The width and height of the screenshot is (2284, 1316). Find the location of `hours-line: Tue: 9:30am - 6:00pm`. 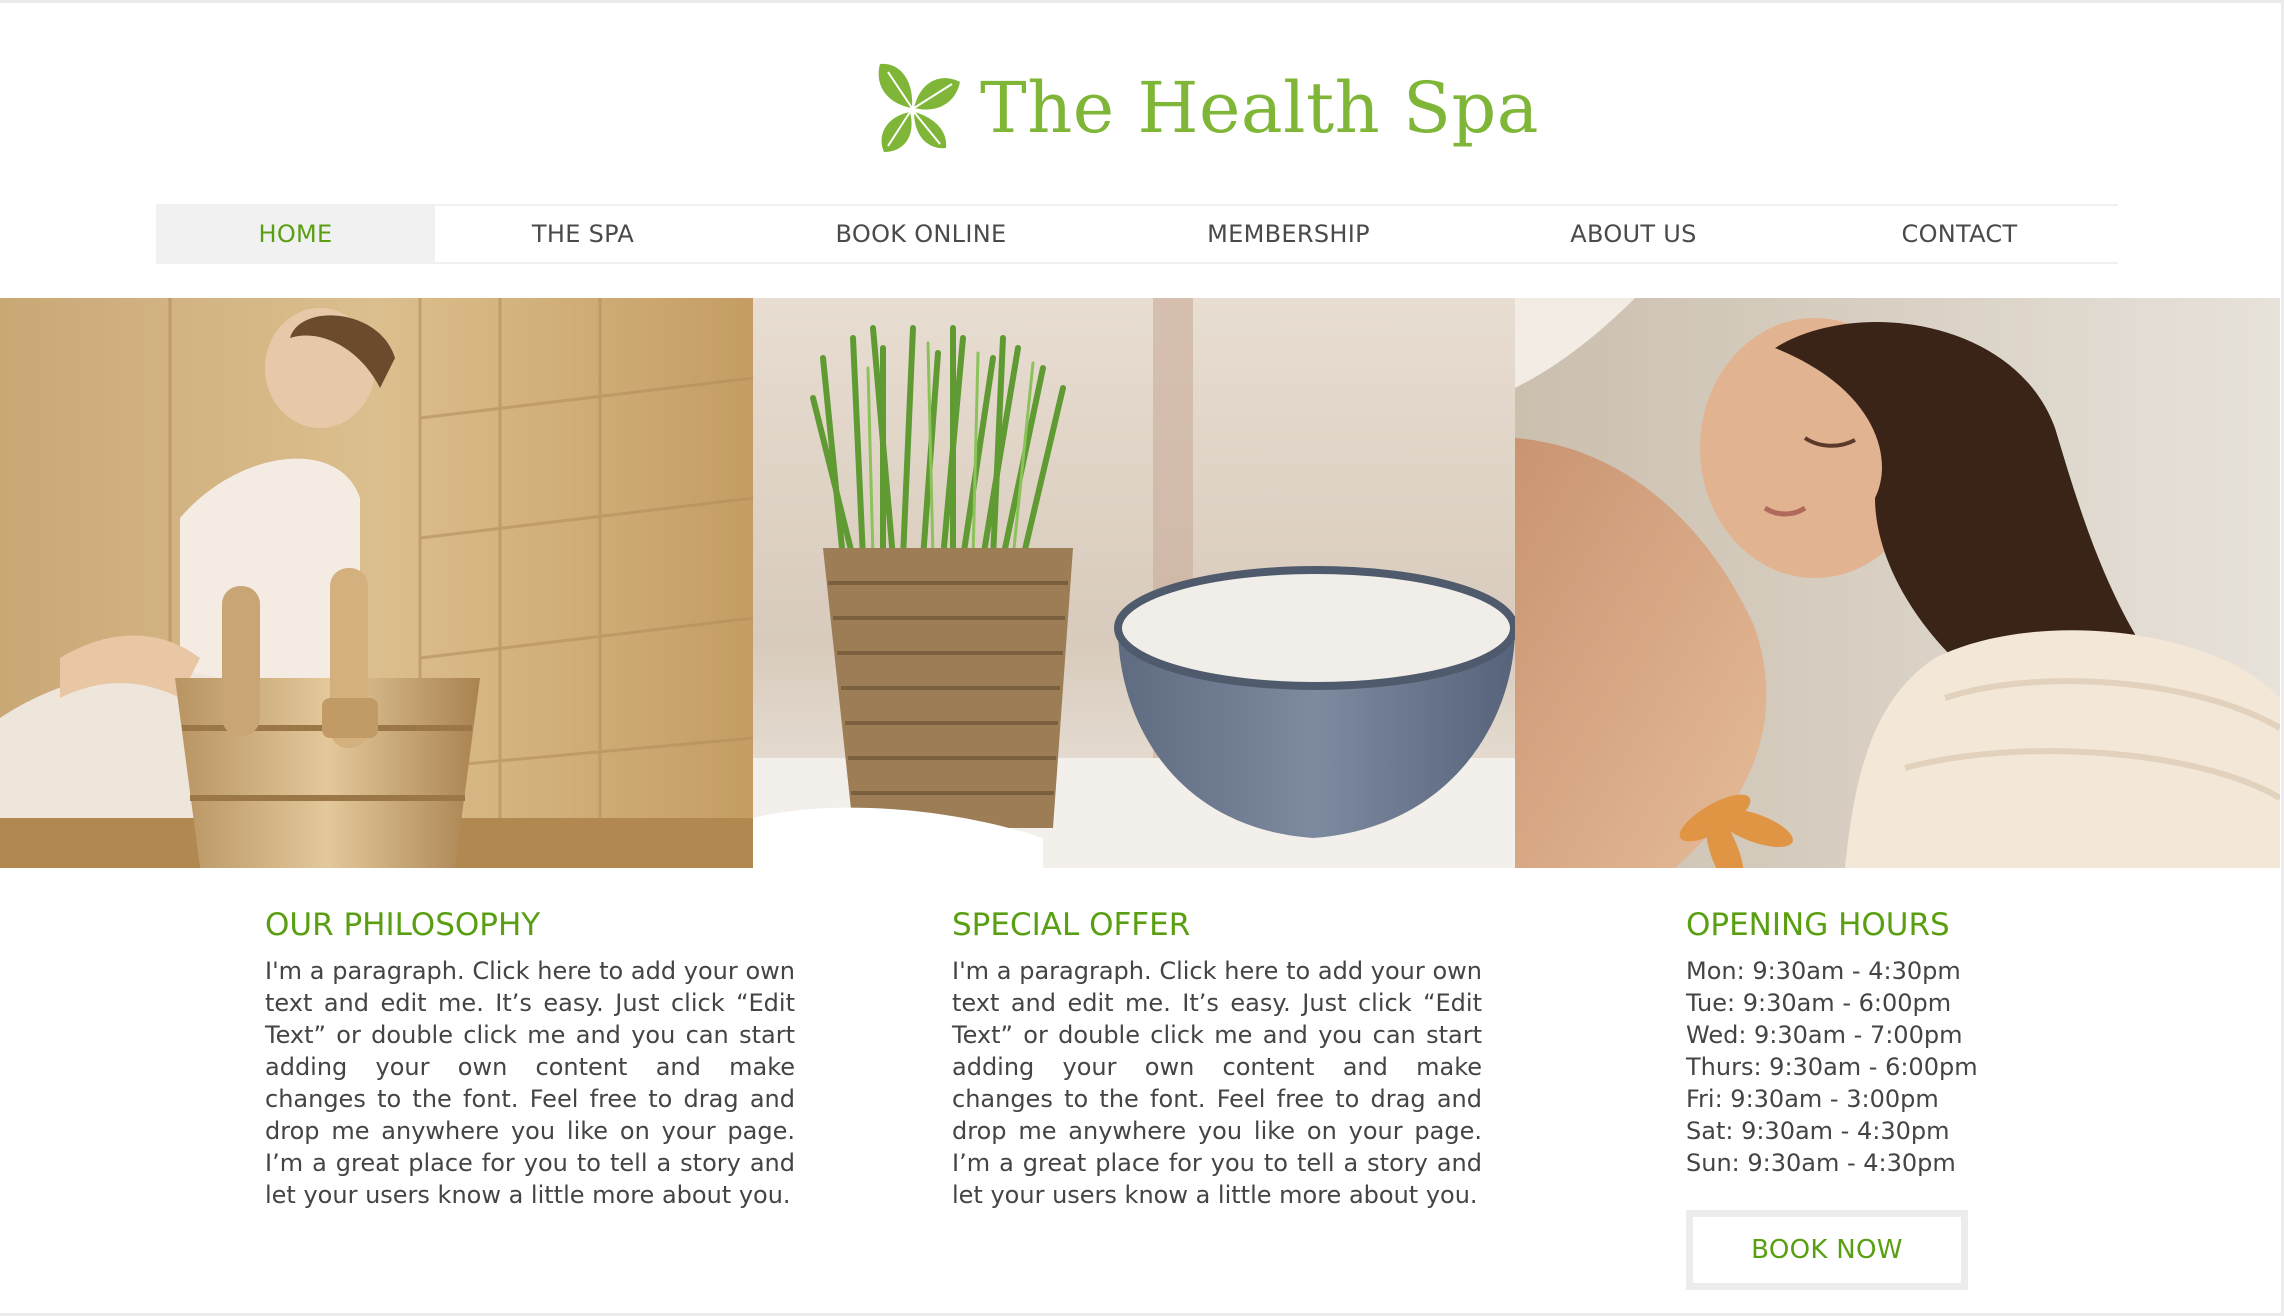

hours-line: Tue: 9:30am - 6:00pm is located at coordinates (1819, 1003).